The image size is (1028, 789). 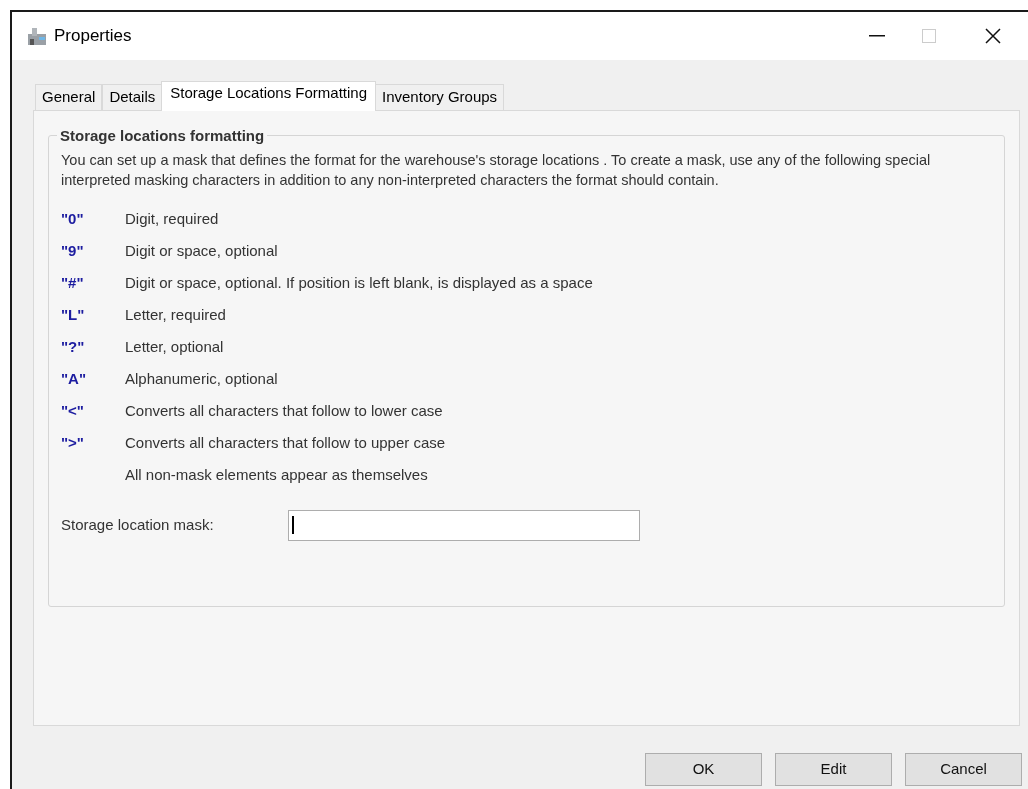 What do you see at coordinates (69, 97) in the screenshot?
I see `tab: General` at bounding box center [69, 97].